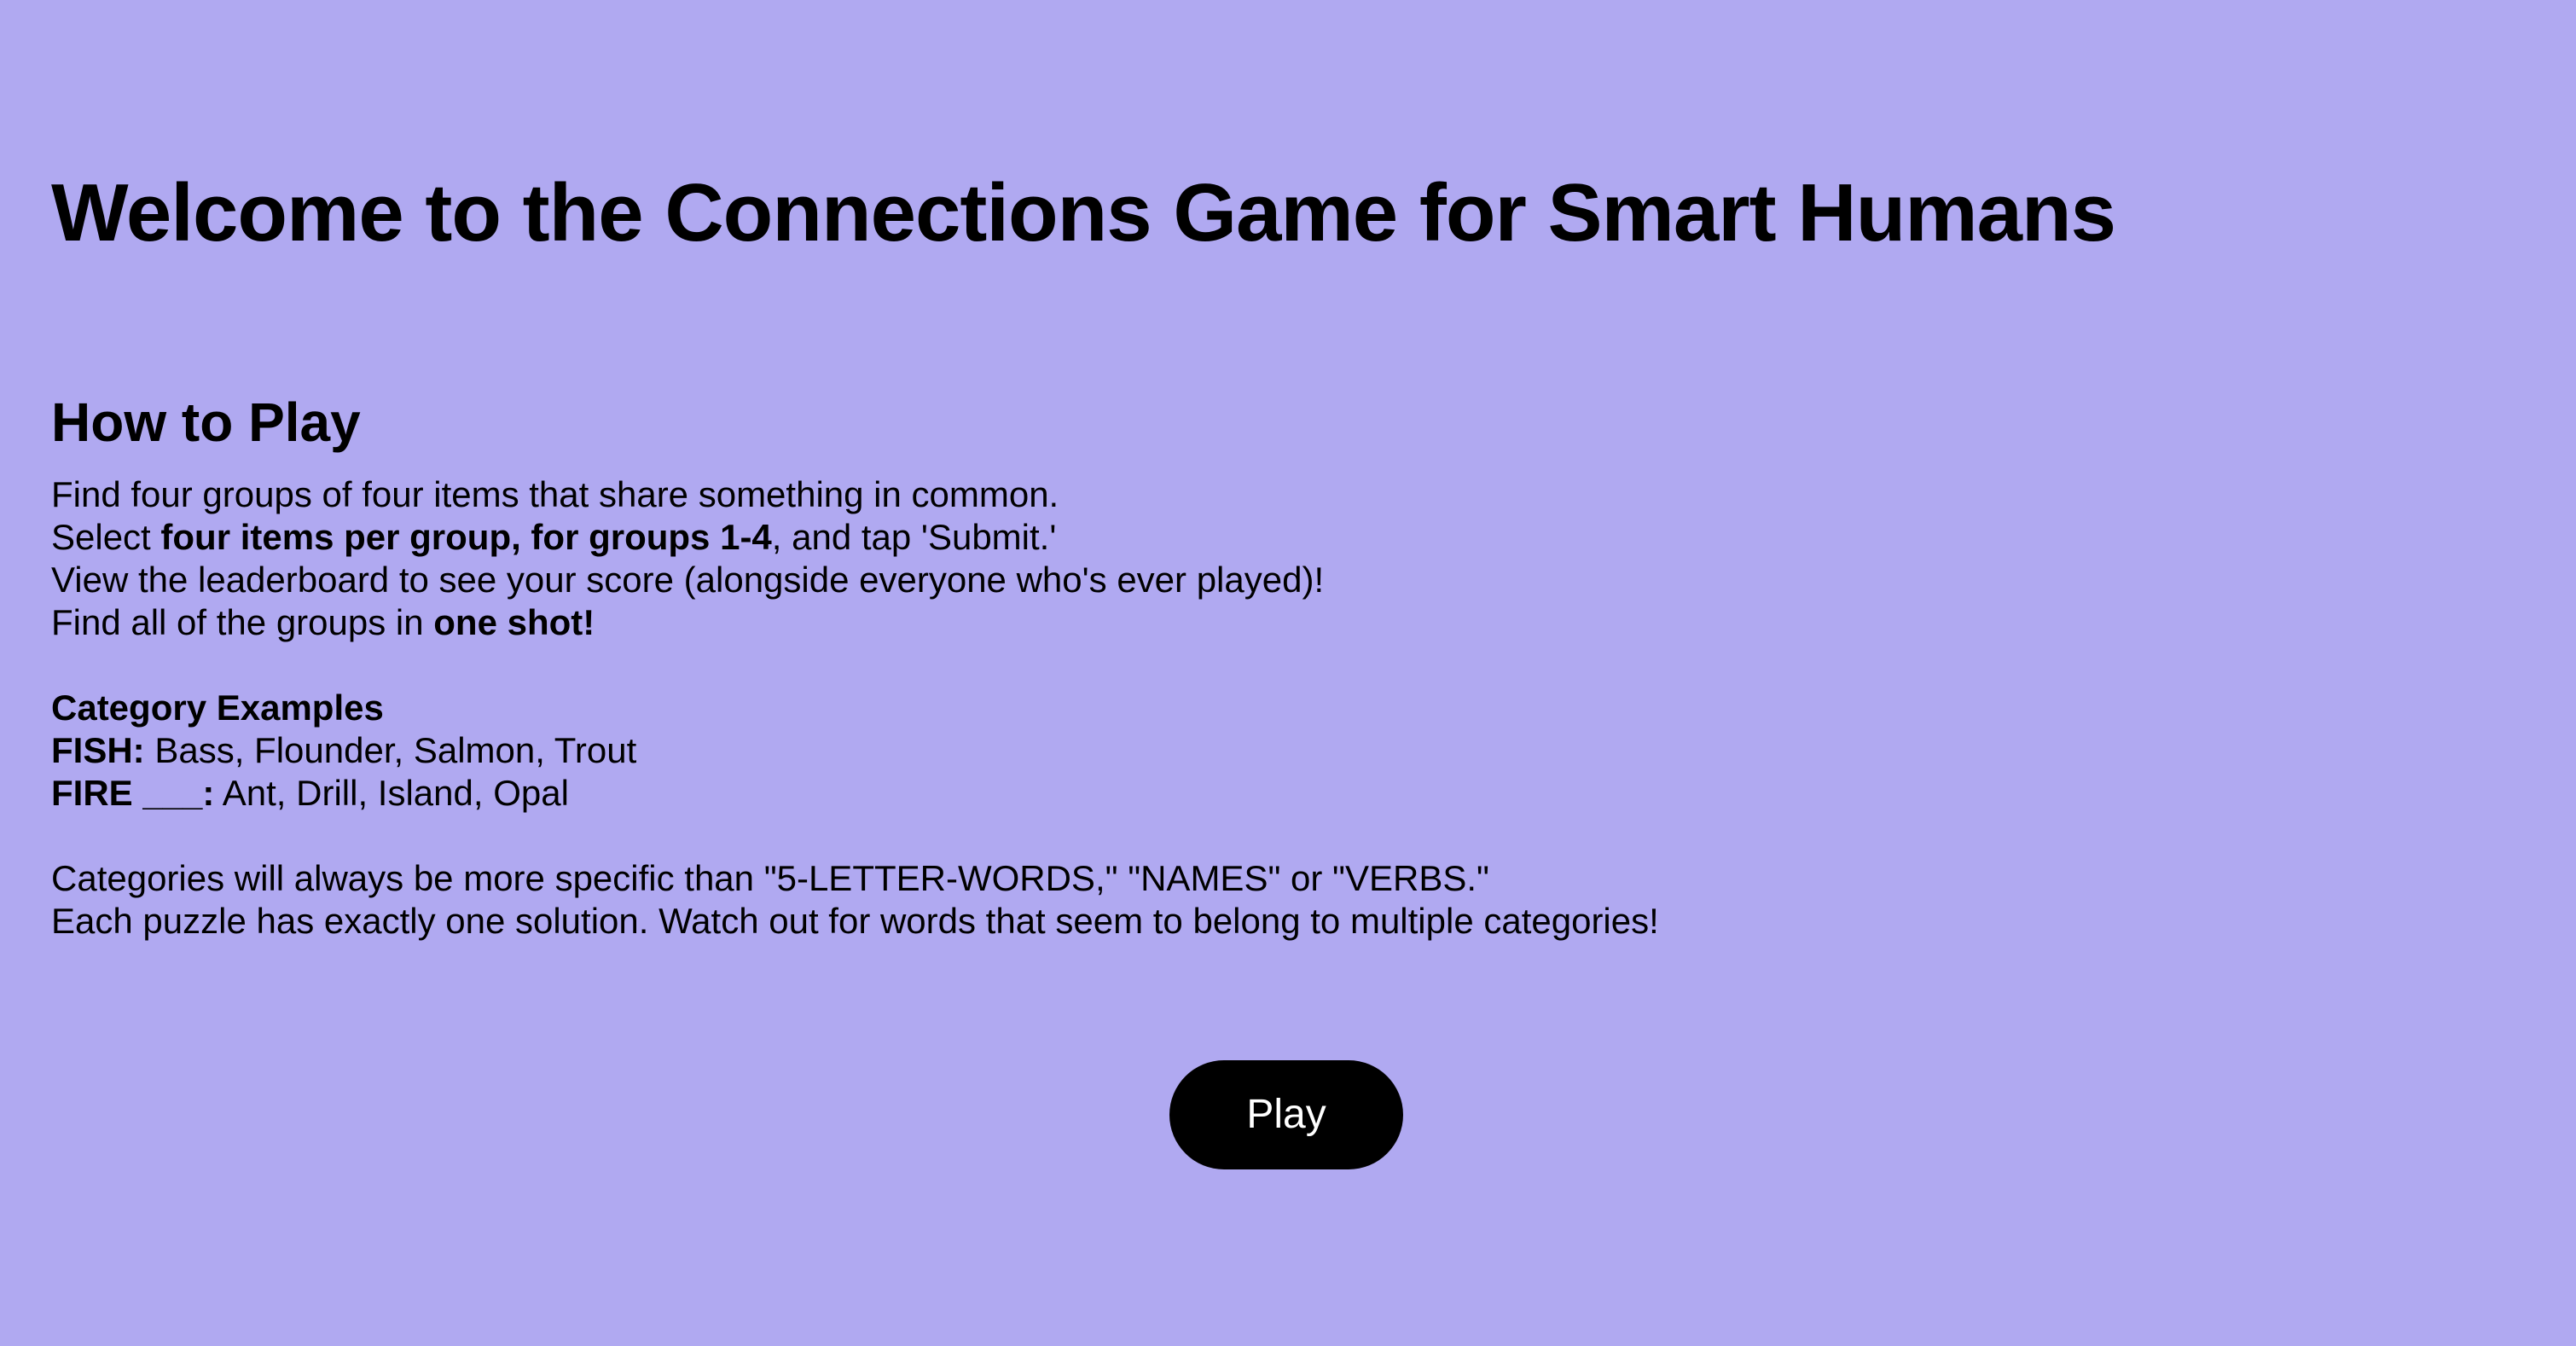  I want to click on category-example-fire: FIRE ___: Ant, Drill, Island, Opal, so click(855, 793).